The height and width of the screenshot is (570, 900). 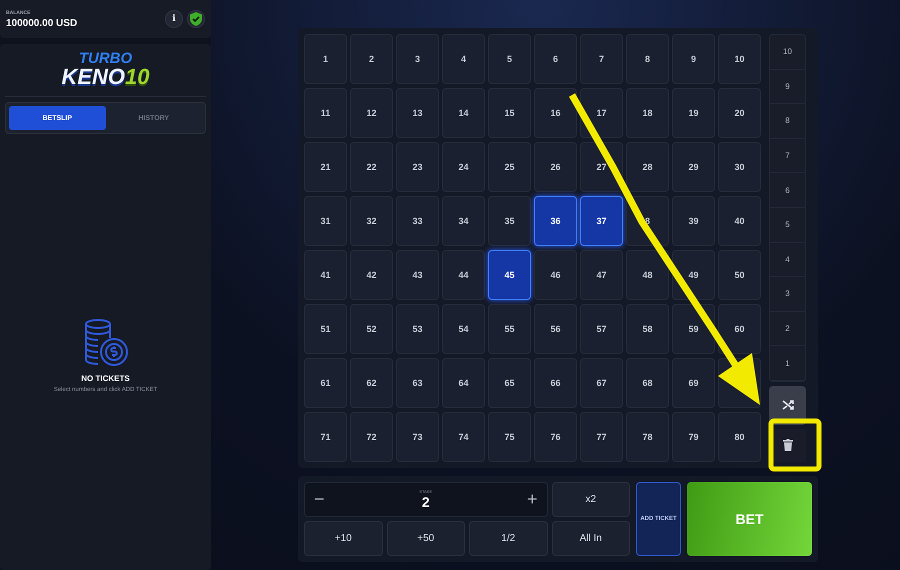 What do you see at coordinates (601, 221) in the screenshot?
I see `number-cell: 37` at bounding box center [601, 221].